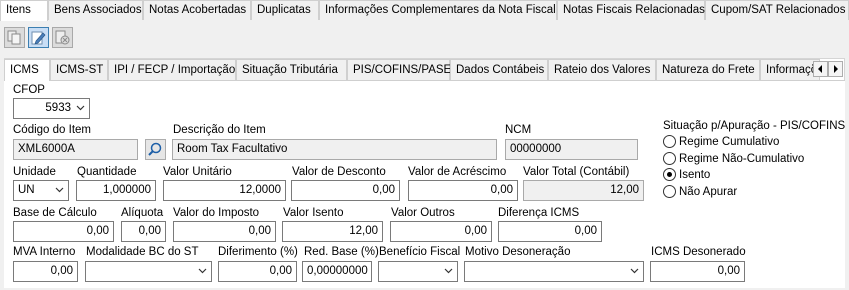 The height and width of the screenshot is (290, 849). What do you see at coordinates (29, 90) in the screenshot?
I see `cfop-label: CFOP` at bounding box center [29, 90].